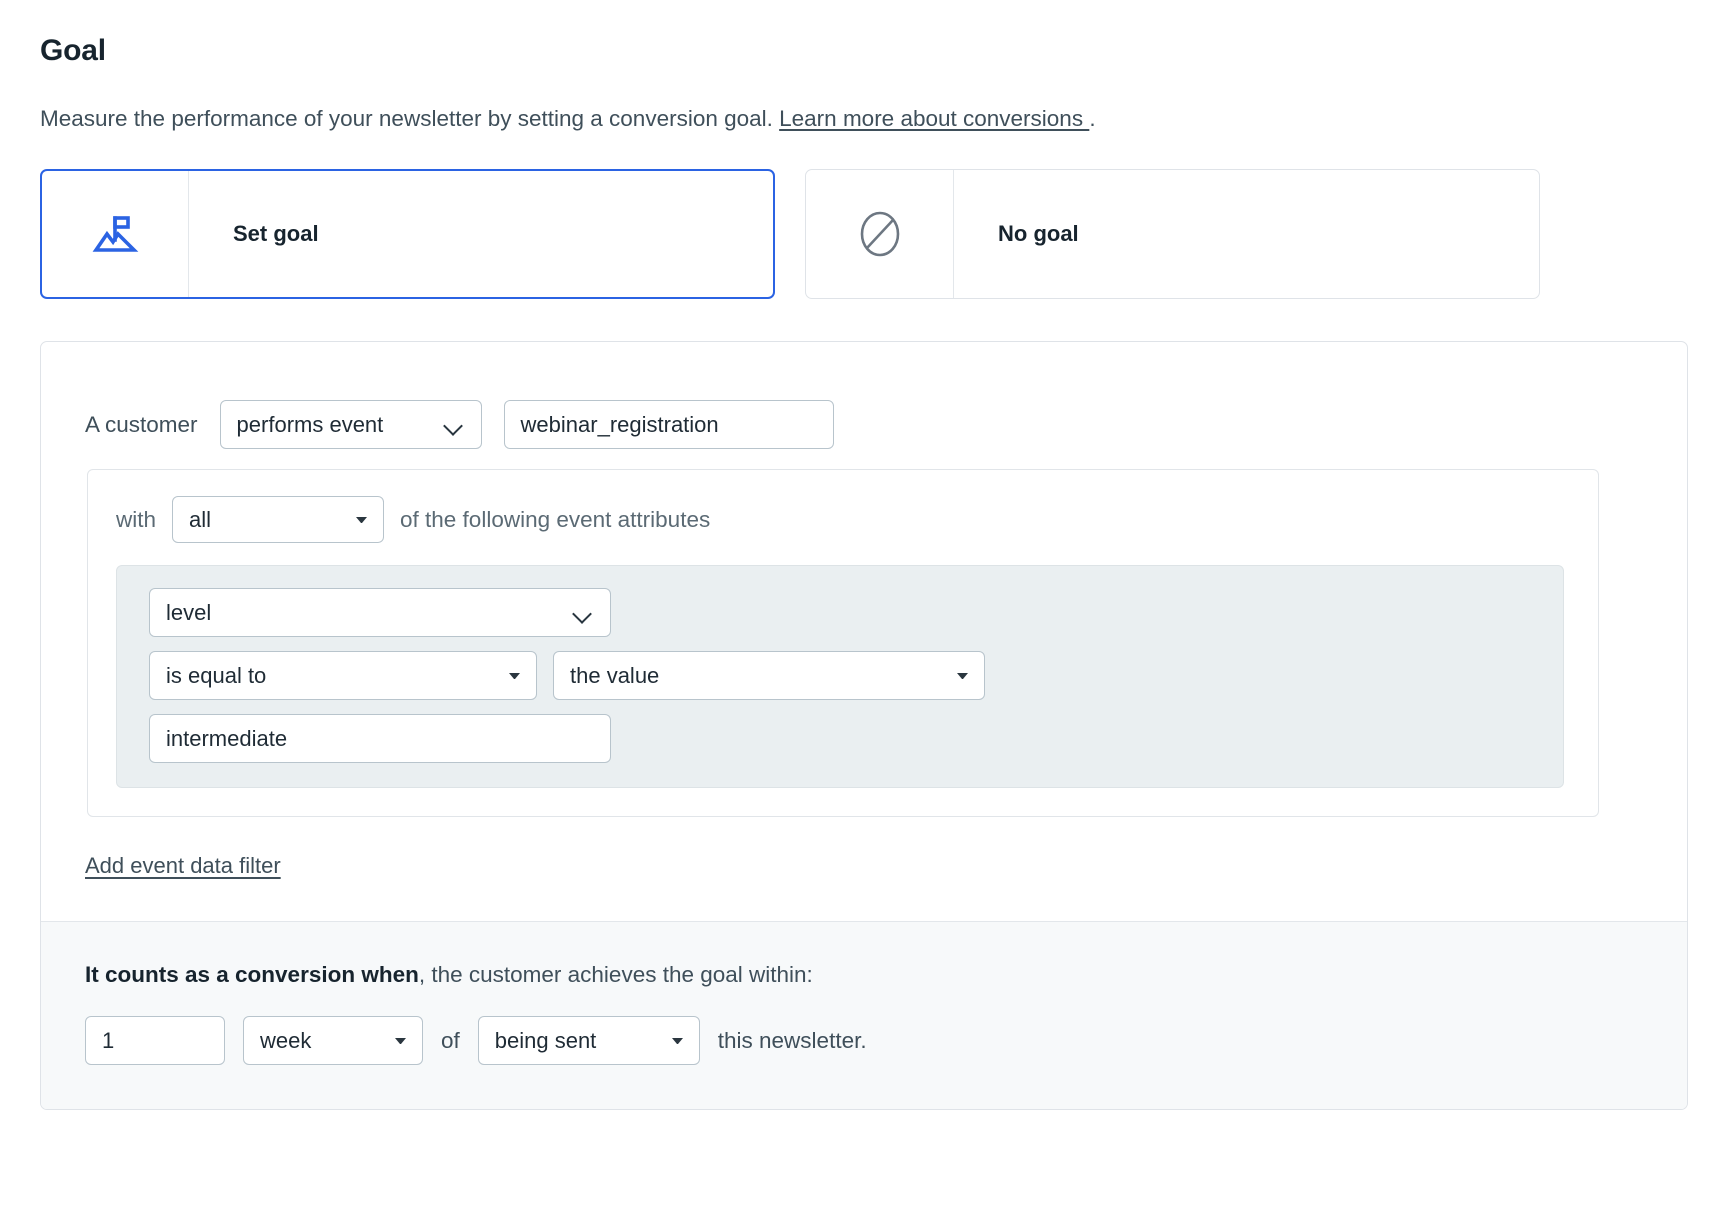 The image size is (1726, 1208). What do you see at coordinates (545, 1040) in the screenshot?
I see `conversion-trigger-value: being sent` at bounding box center [545, 1040].